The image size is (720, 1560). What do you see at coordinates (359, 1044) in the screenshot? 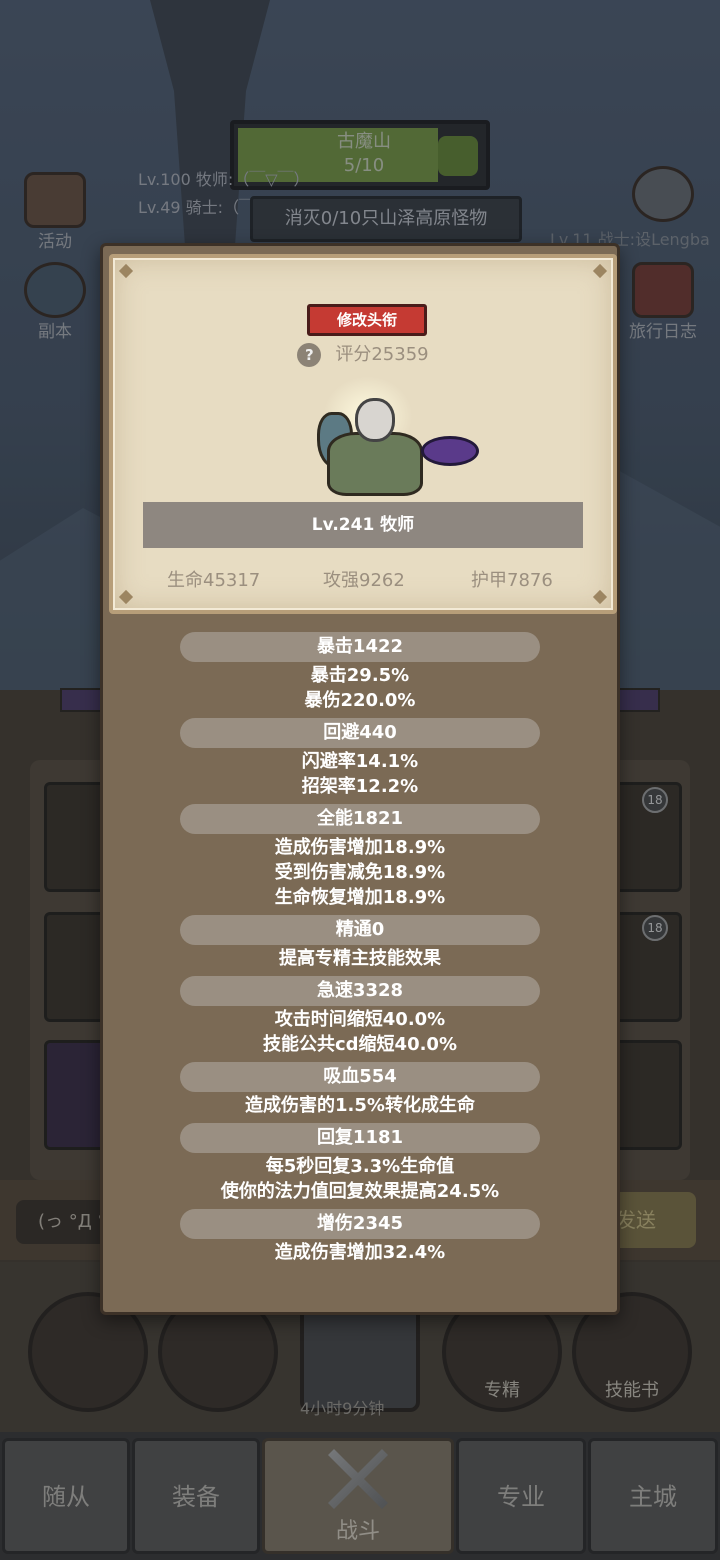
I see `stat-detail: 技能公共cd缩短40.0%` at bounding box center [359, 1044].